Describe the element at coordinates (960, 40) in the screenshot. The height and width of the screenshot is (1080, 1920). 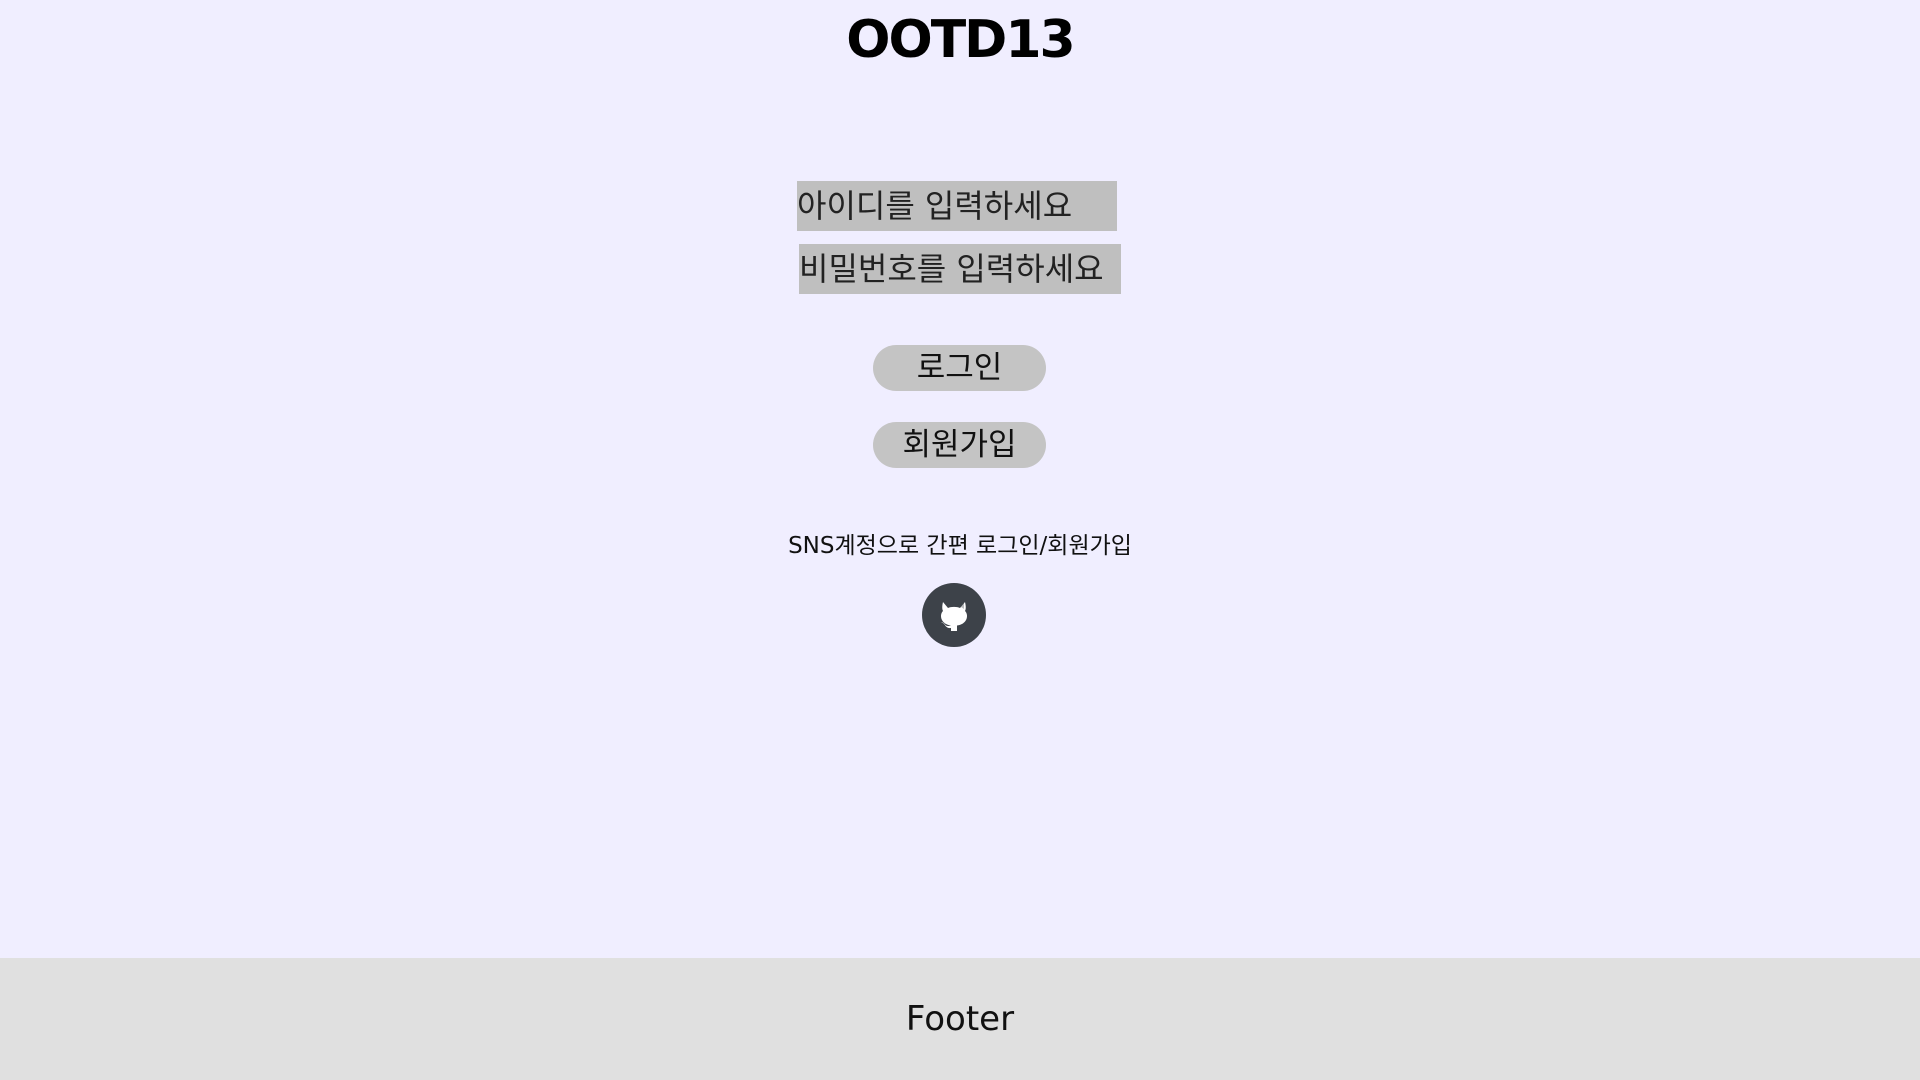
I see `site-logo: OOTD13` at that location.